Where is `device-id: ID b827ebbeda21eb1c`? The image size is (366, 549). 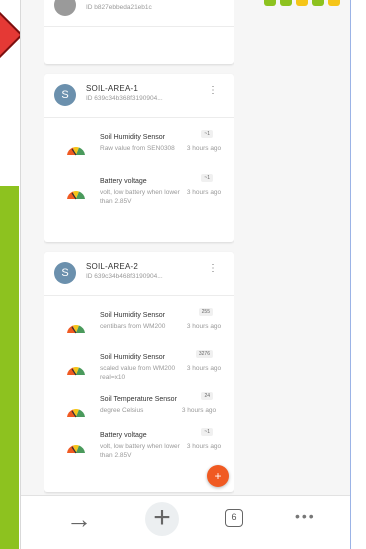
device-id: ID b827ebbeda21eb1c is located at coordinates (119, 7).